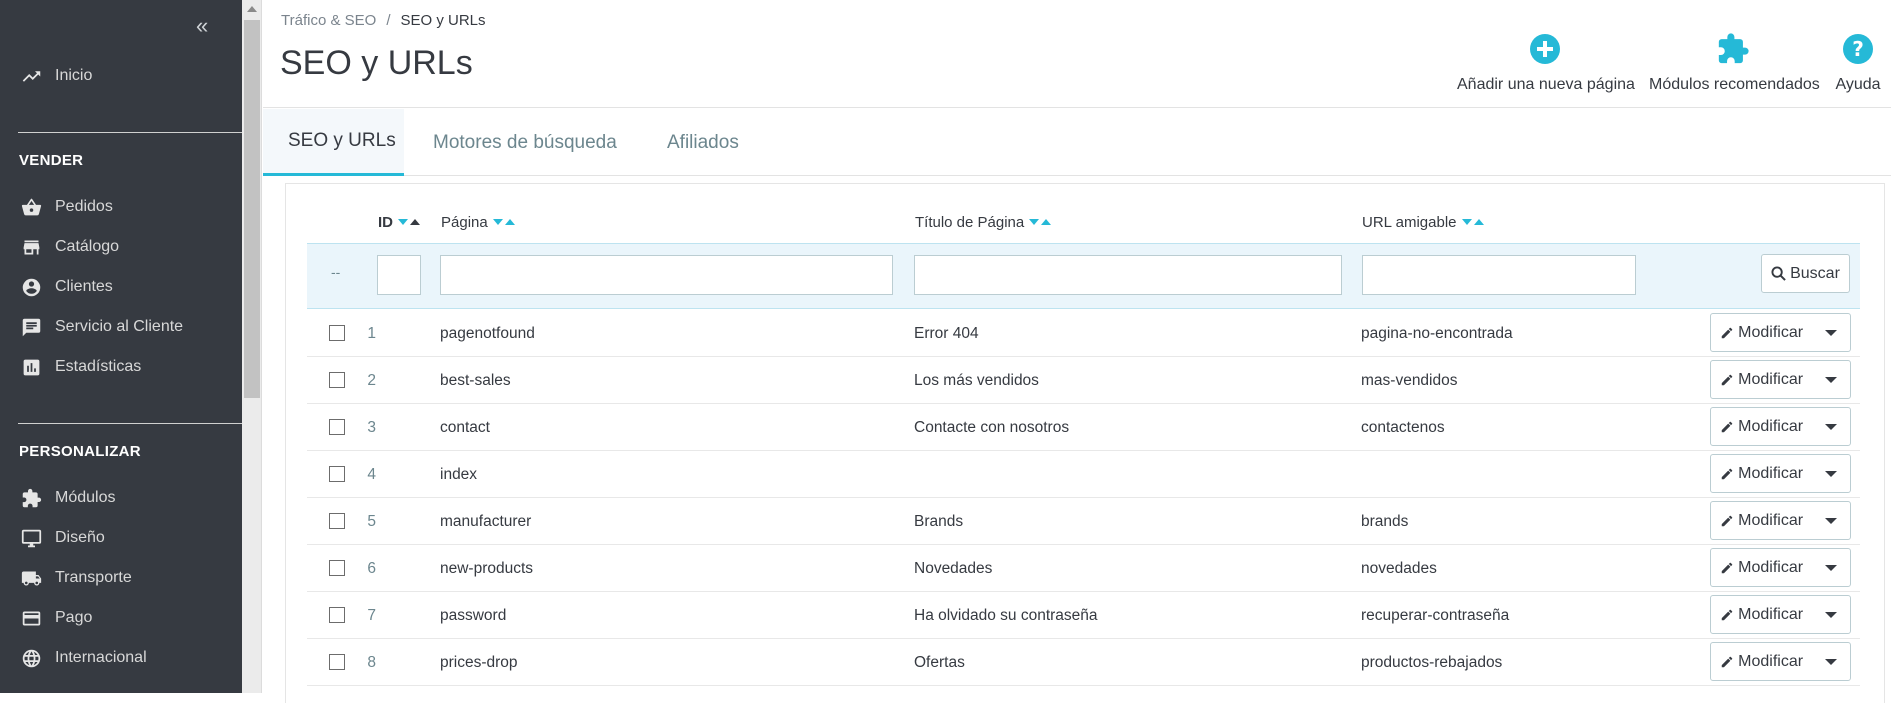 Image resolution: width=1891 pixels, height=703 pixels. Describe the element at coordinates (1432, 662) in the screenshot. I see `cell-url: productos-rebajados` at that location.